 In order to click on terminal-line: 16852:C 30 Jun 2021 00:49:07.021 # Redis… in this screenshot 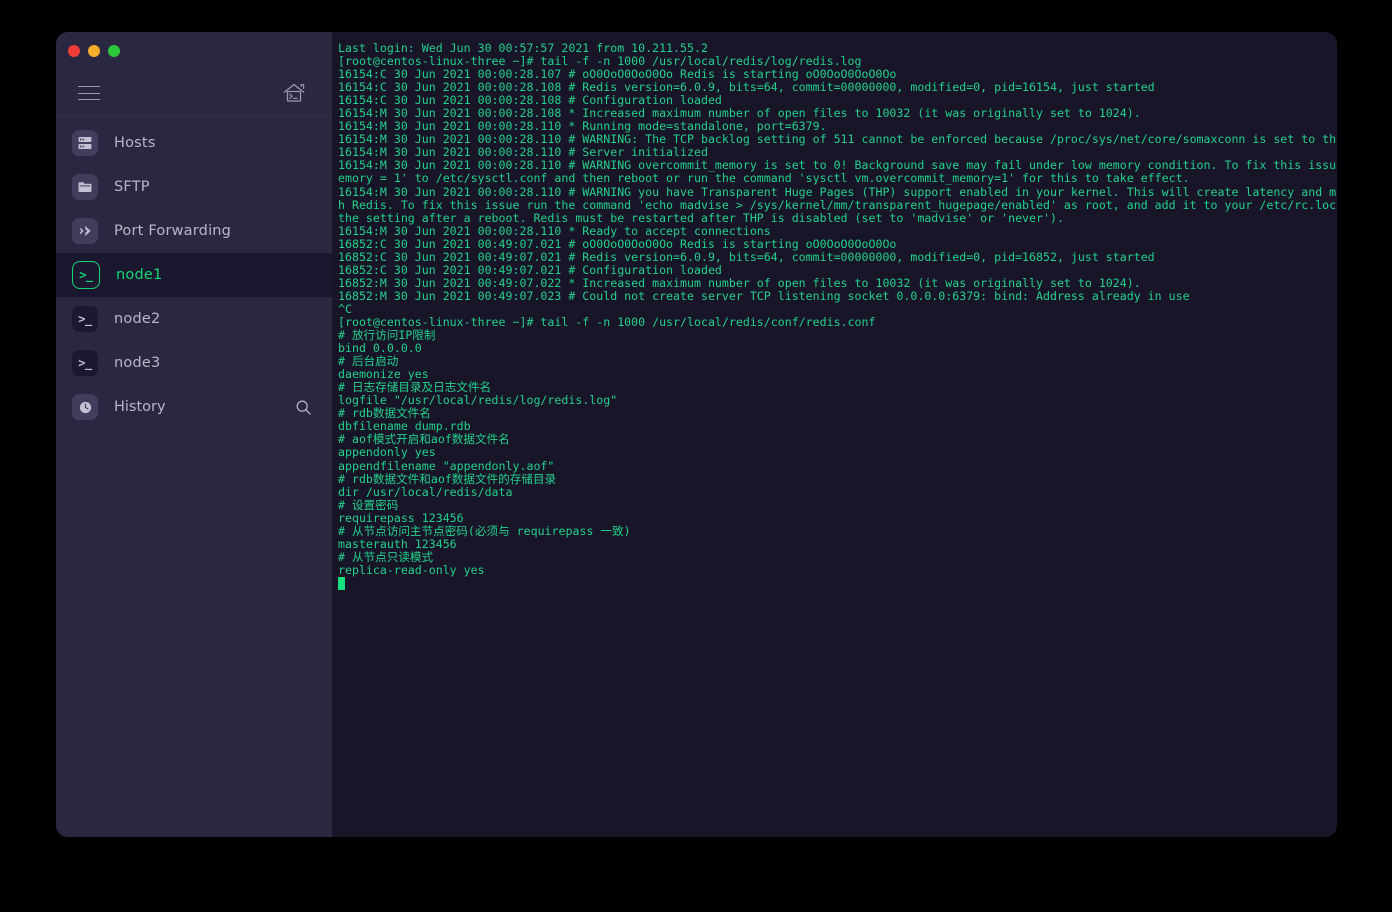, I will do `click(746, 256)`.